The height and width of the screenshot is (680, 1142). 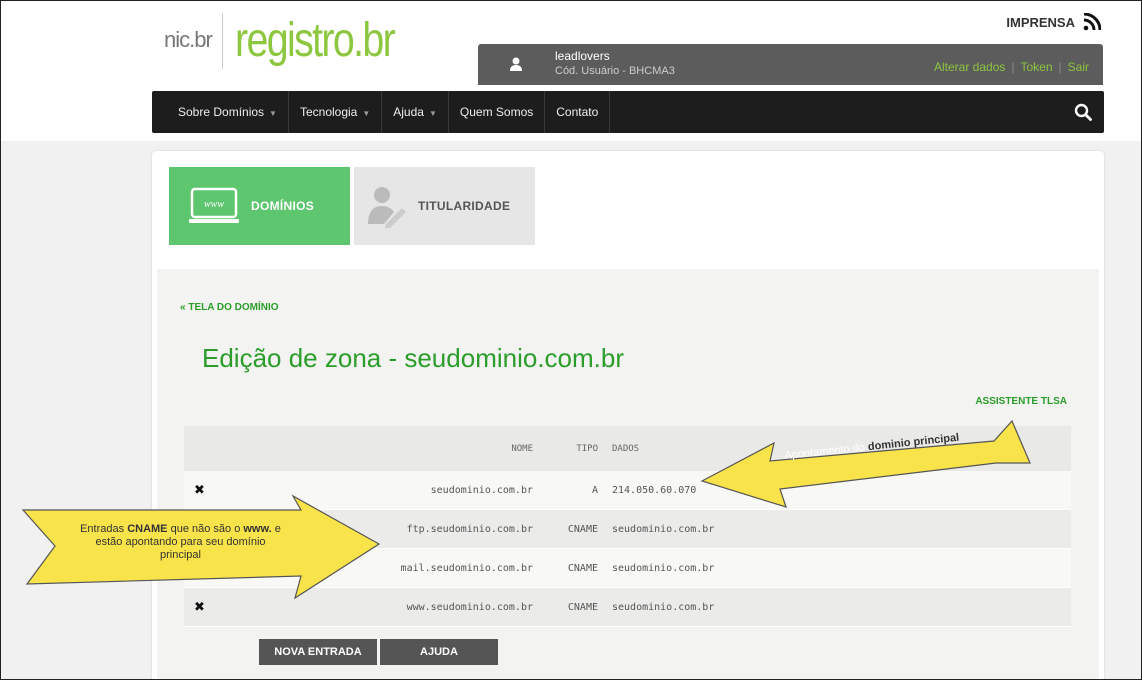 I want to click on cell-nome: mail.seudominio.com.br, so click(x=466, y=568).